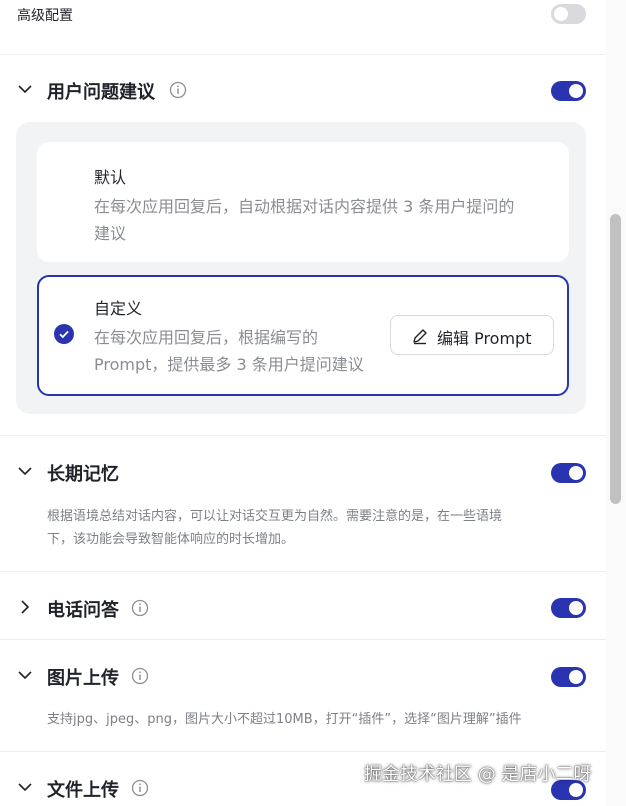  I want to click on file-upload-title: 文件上传, so click(83, 790).